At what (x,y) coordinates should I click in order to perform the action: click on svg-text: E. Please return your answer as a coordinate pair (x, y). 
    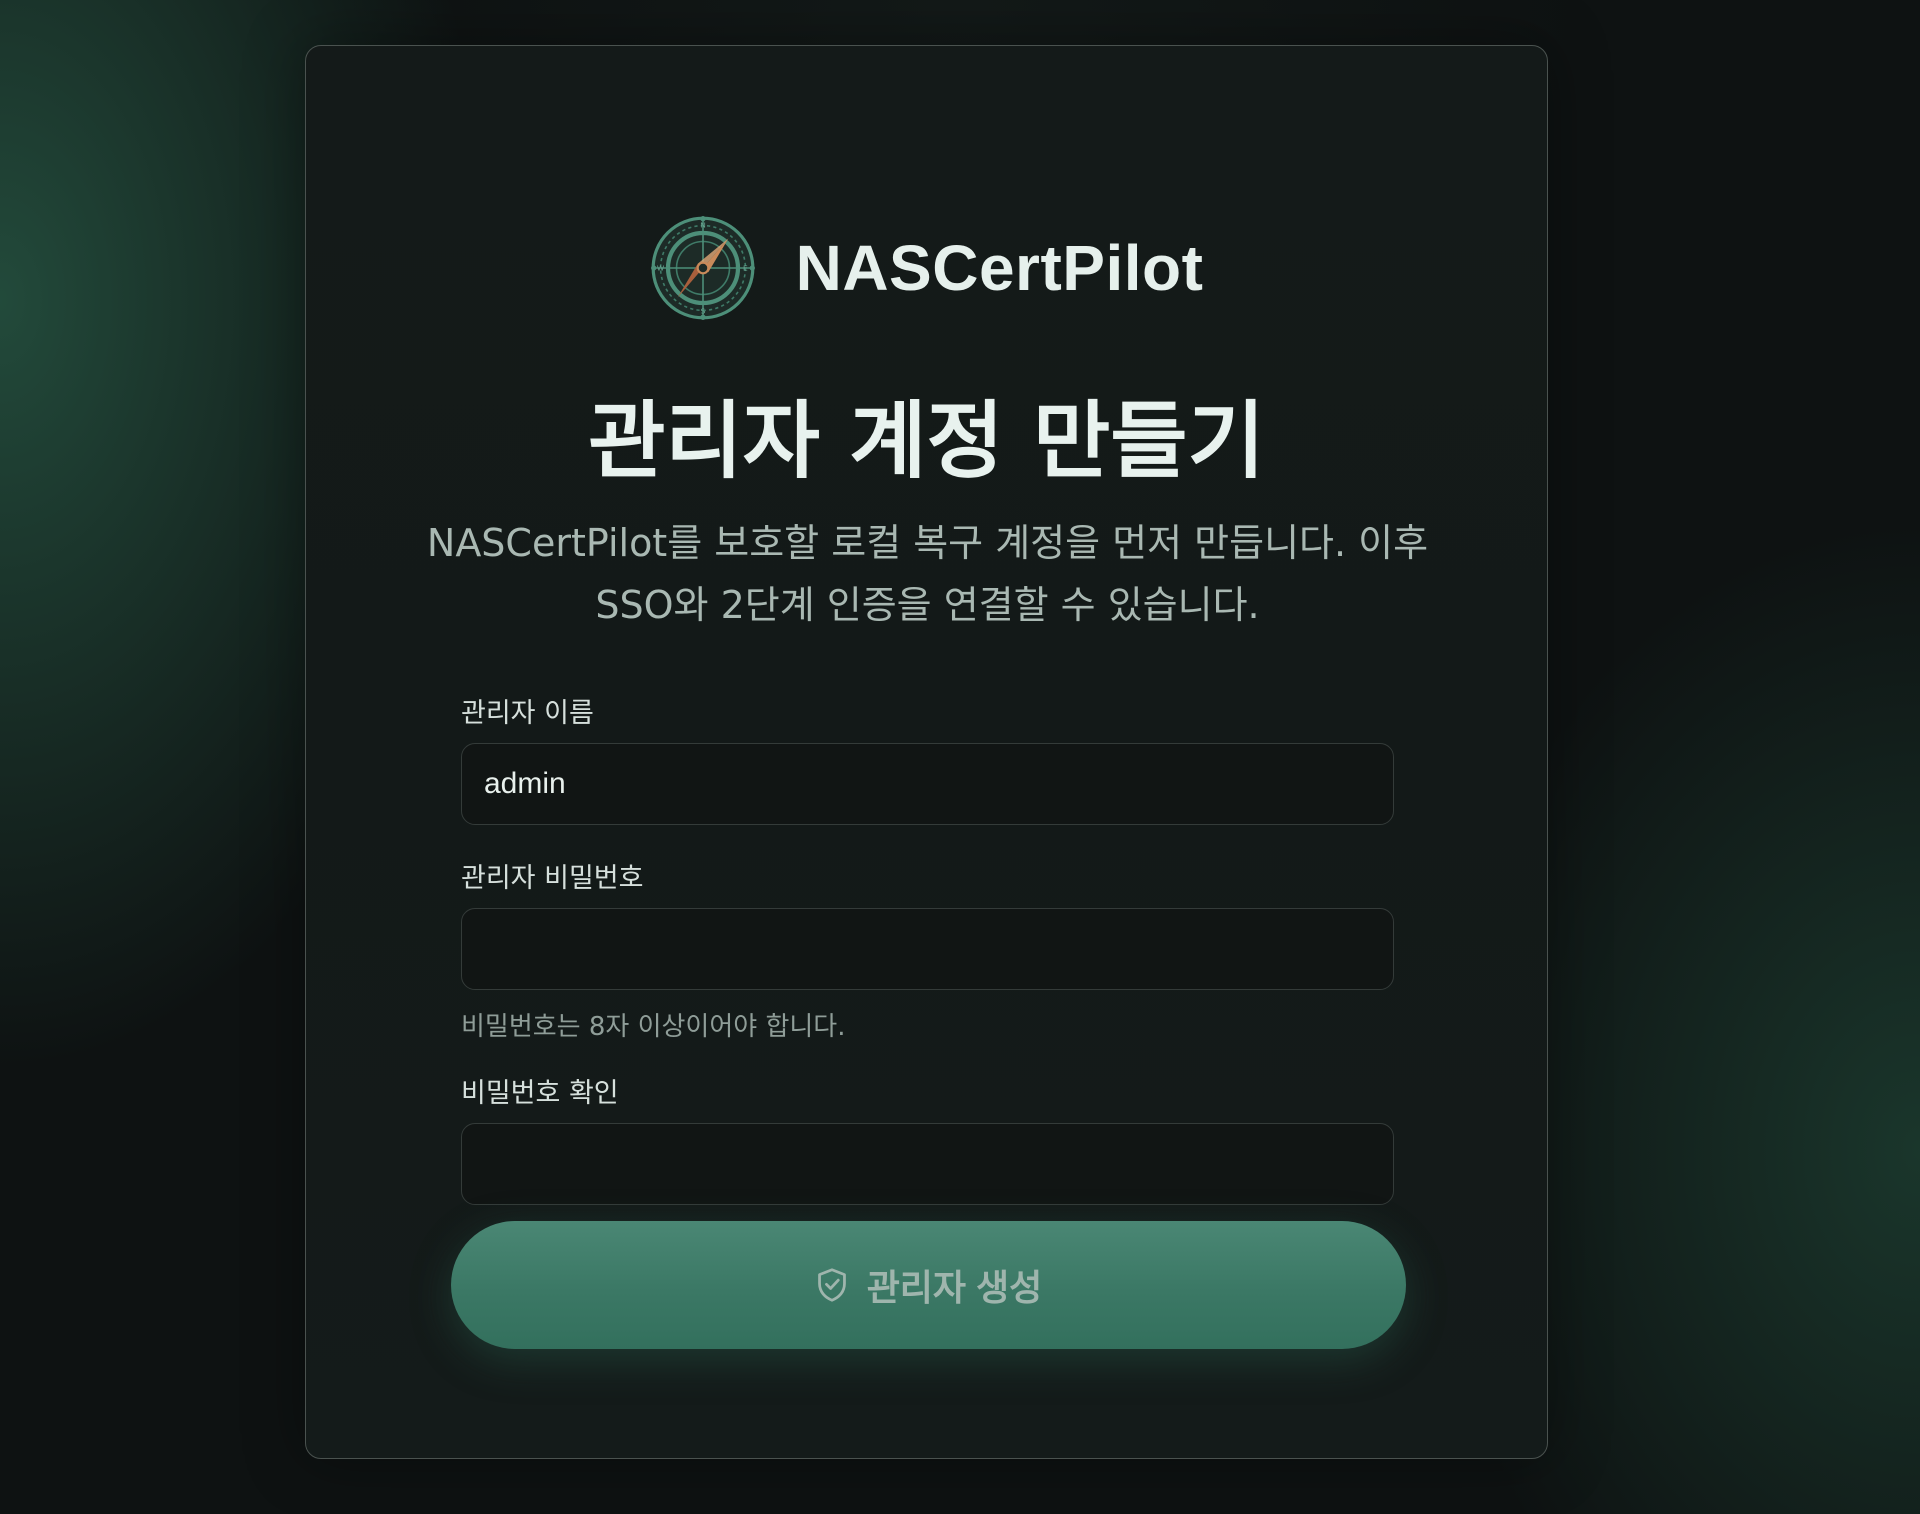
    Looking at the image, I should click on (745, 268).